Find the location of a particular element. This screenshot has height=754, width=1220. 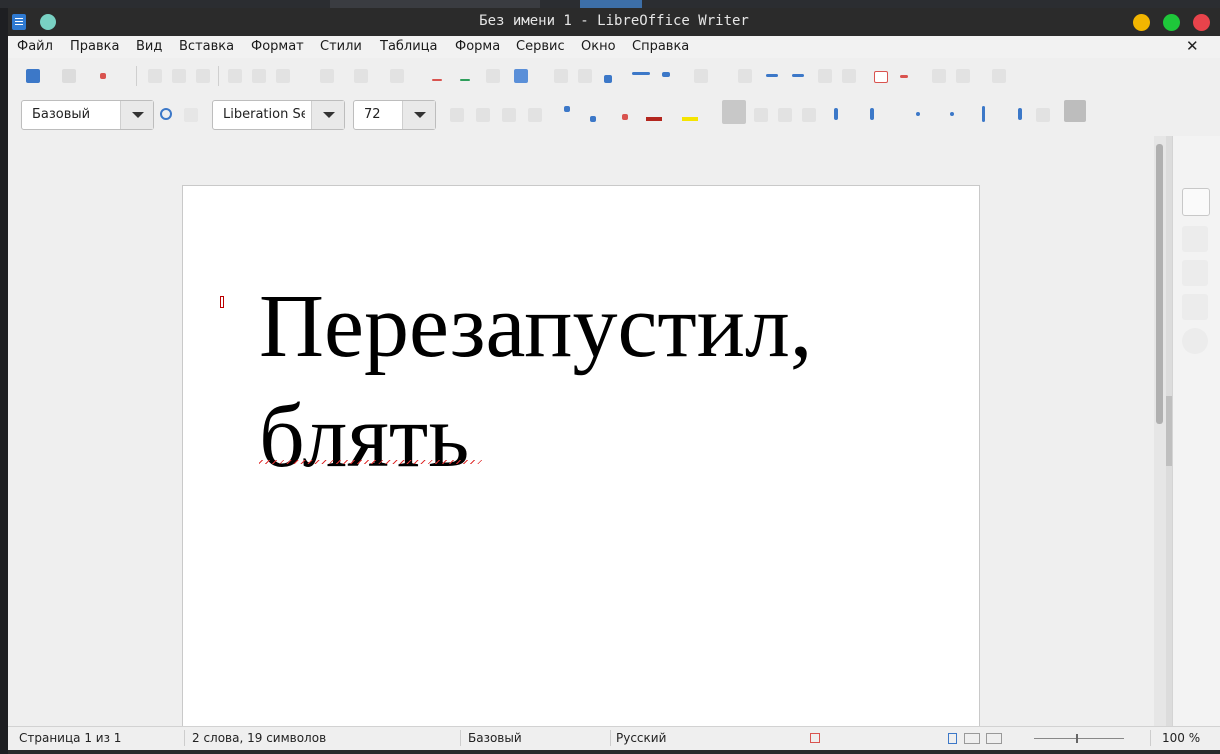

menu-file: Файл is located at coordinates (35, 46).